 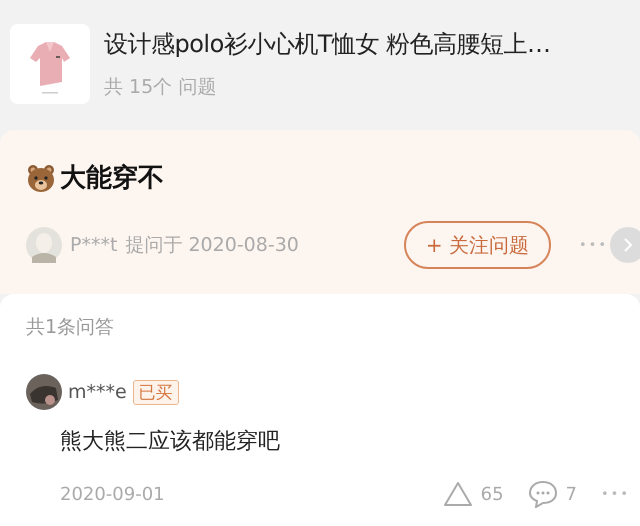 What do you see at coordinates (212, 245) in the screenshot?
I see `asked-date: 提问于 2020-08-30` at bounding box center [212, 245].